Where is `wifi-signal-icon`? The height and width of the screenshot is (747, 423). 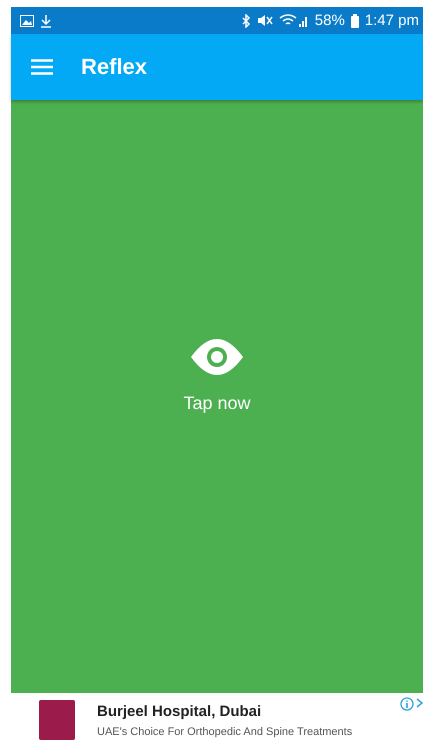 wifi-signal-icon is located at coordinates (293, 20).